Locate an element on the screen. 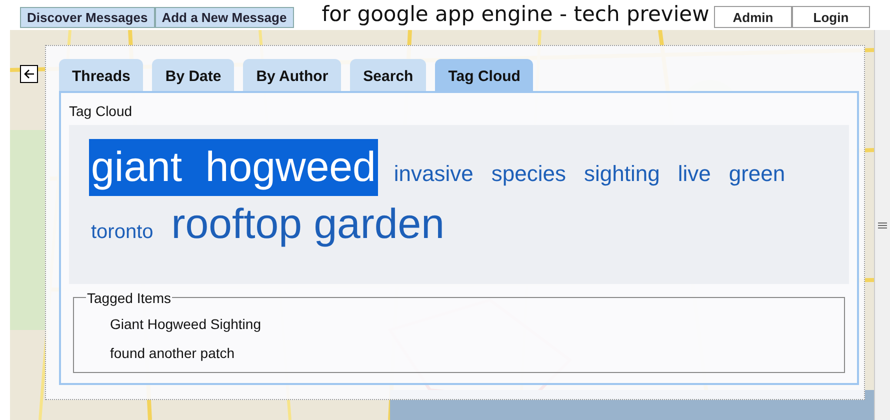  page-title: for google app engine - tech preview is located at coordinates (516, 14).